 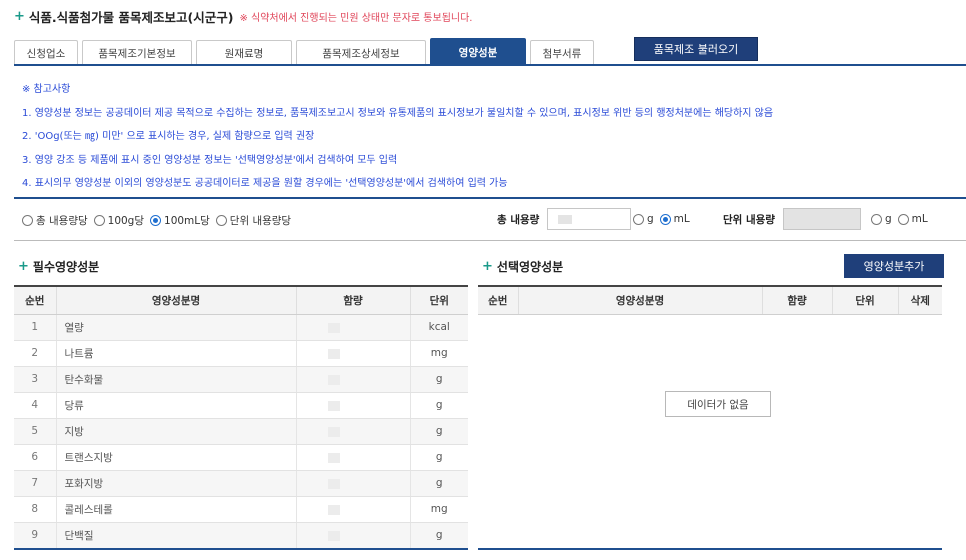 I want to click on table-header-row: 순번 영양성분명 함량 단위 삭제, so click(x=710, y=301).